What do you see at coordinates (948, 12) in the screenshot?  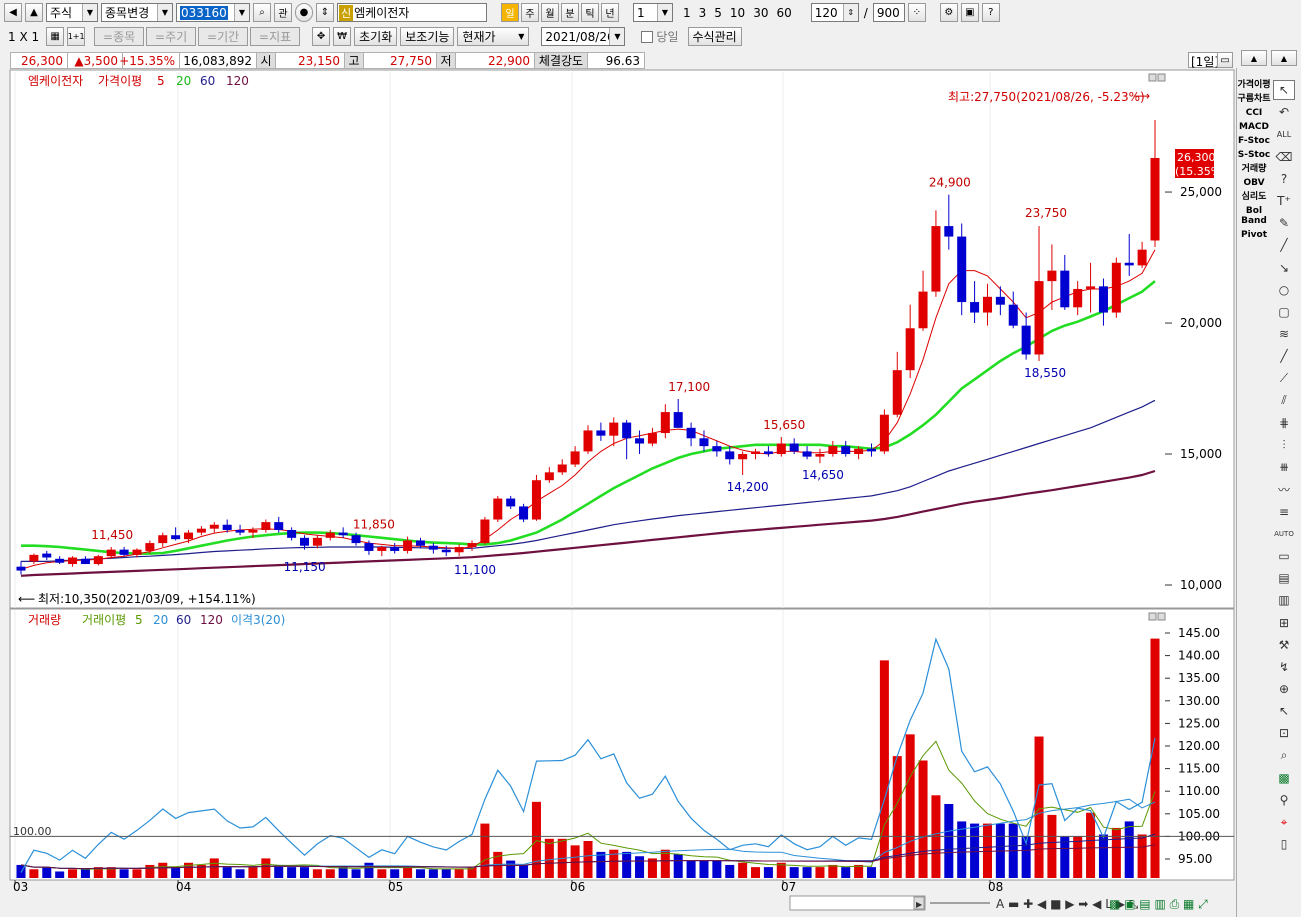 I see `gear-icon: ⚙` at bounding box center [948, 12].